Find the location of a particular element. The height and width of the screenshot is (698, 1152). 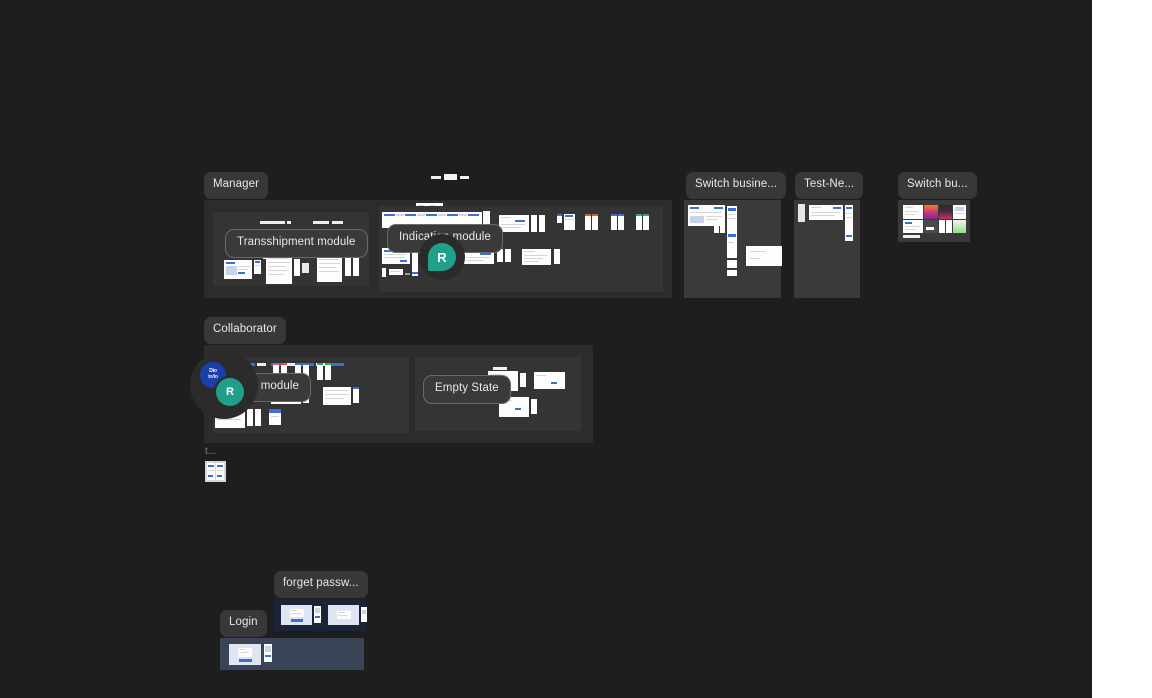

collaborator-avatar-logo-subtext: to/to is located at coordinates (213, 377).